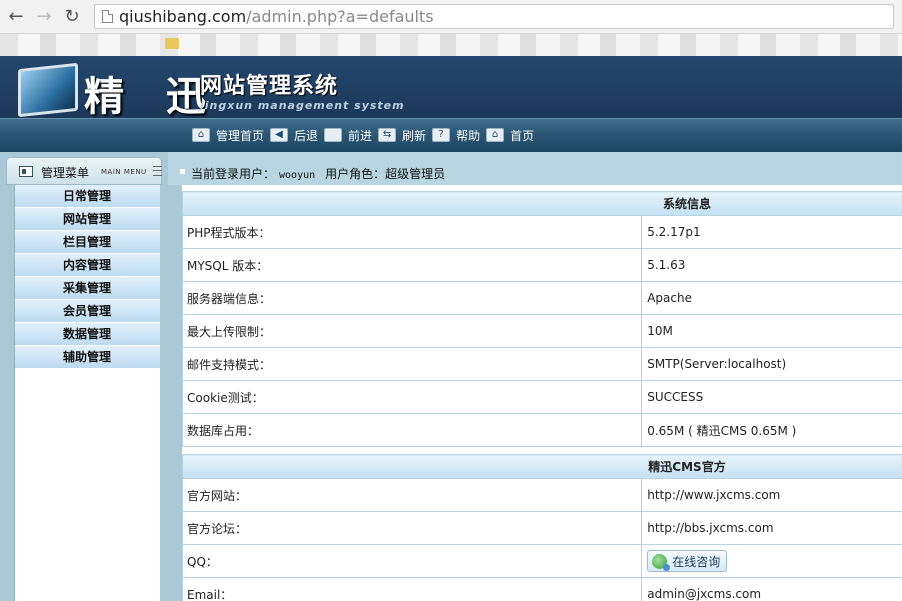 The height and width of the screenshot is (601, 902). What do you see at coordinates (240, 135) in the screenshot?
I see `nav-label: 管理首页` at bounding box center [240, 135].